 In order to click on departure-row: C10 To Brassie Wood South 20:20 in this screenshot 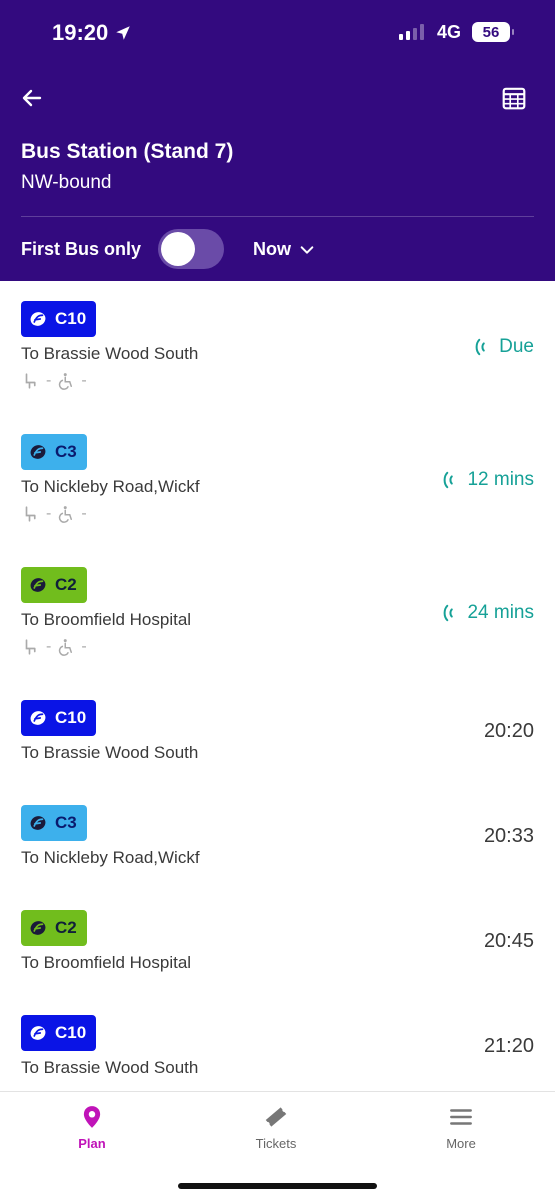, I will do `click(277, 732)`.